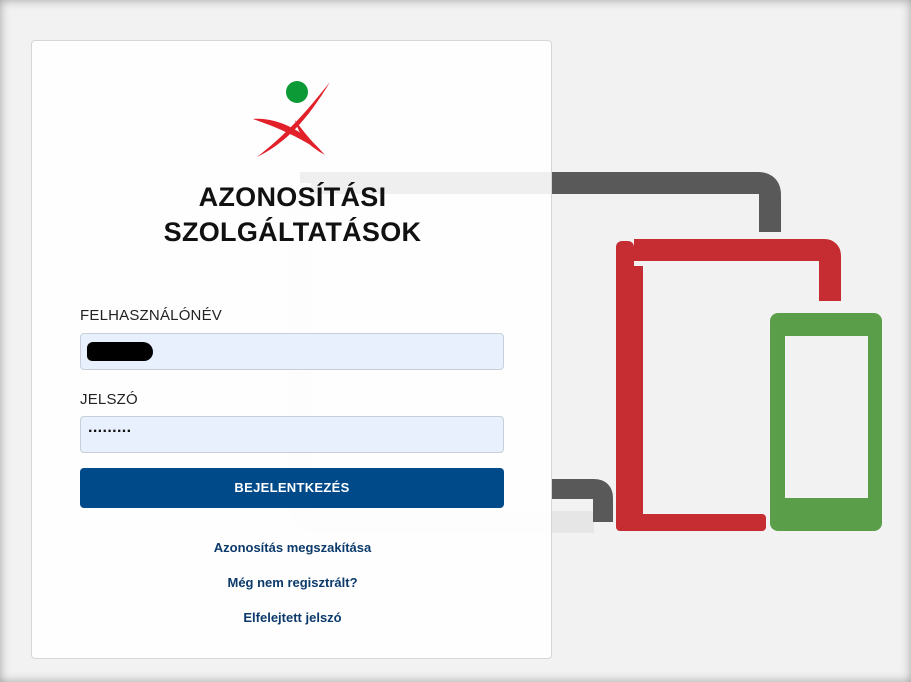 The height and width of the screenshot is (682, 911). What do you see at coordinates (292, 434) in the screenshot?
I see `password-field: ·········` at bounding box center [292, 434].